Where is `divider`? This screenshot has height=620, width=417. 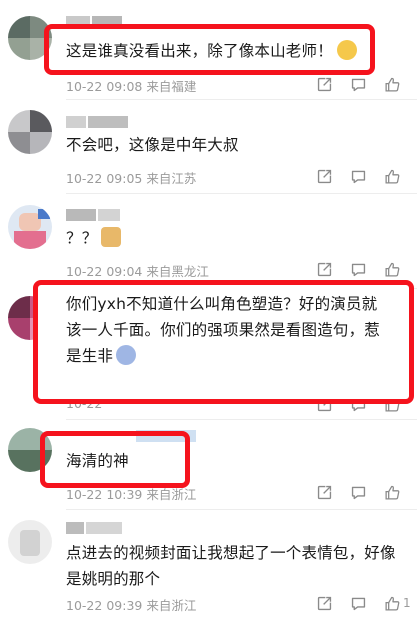 divider is located at coordinates (241, 193).